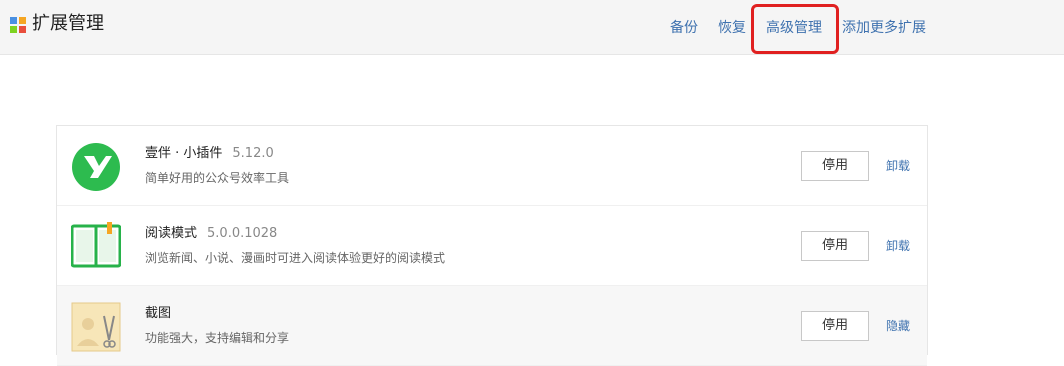 The width and height of the screenshot is (1064, 366). What do you see at coordinates (68, 23) in the screenshot?
I see `page-title: 扩展管理` at bounding box center [68, 23].